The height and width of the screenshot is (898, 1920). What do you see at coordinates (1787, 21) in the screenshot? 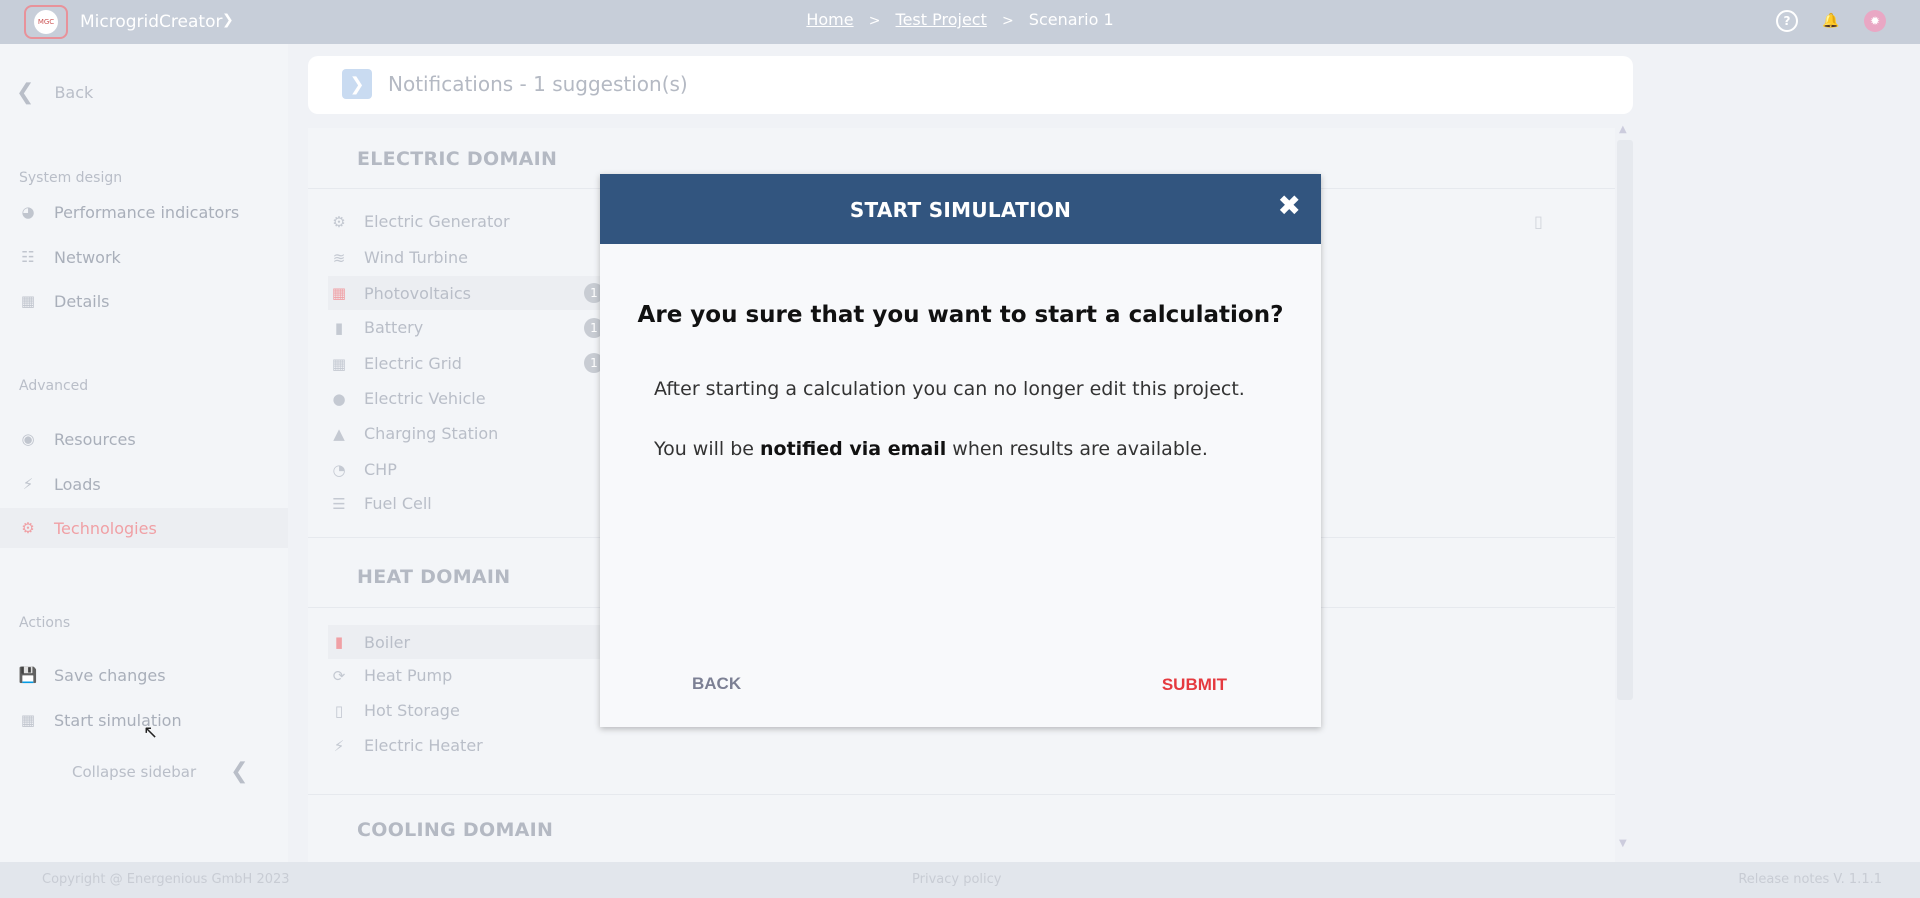
I see `help-icon: ?` at bounding box center [1787, 21].